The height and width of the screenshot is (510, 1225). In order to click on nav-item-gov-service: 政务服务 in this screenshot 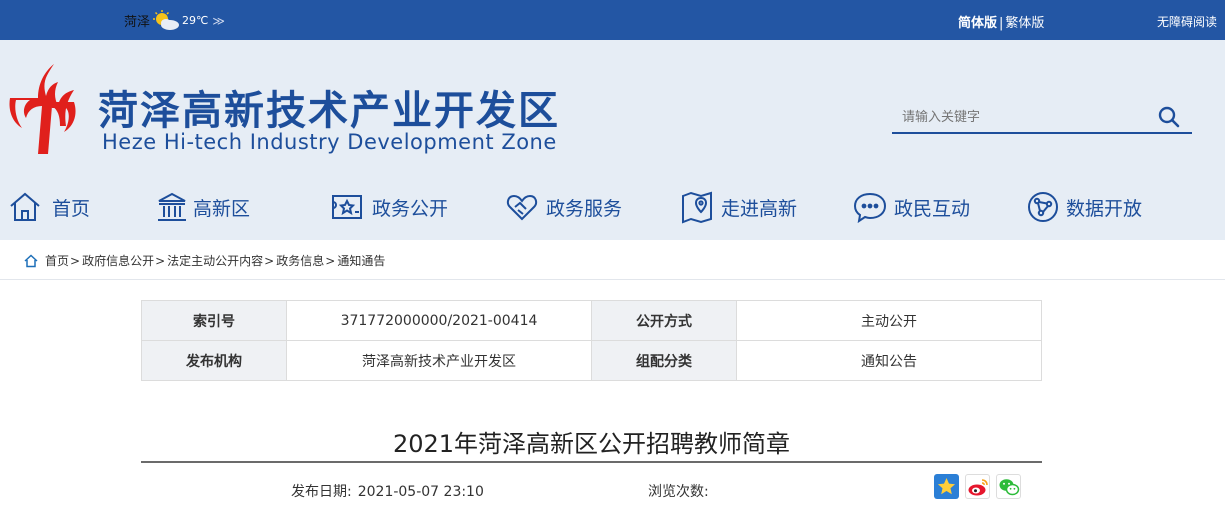, I will do `click(564, 207)`.